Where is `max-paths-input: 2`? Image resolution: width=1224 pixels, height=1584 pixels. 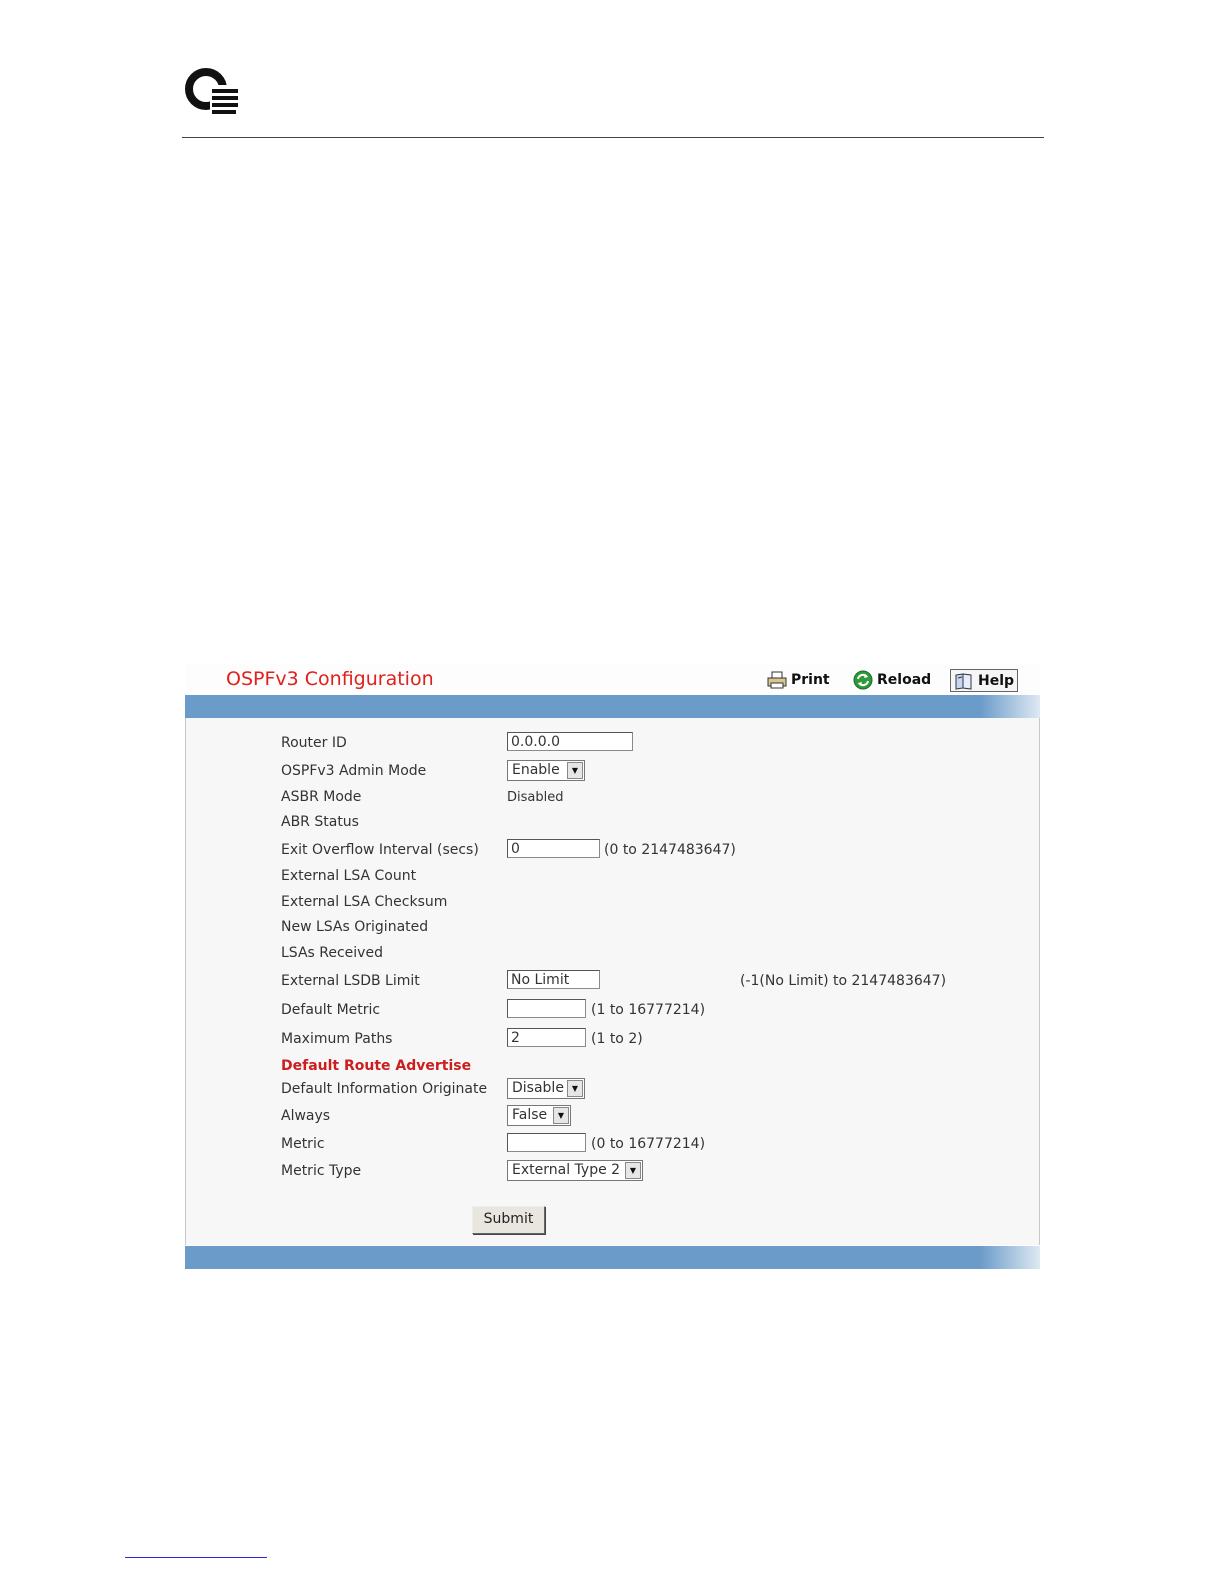
max-paths-input: 2 is located at coordinates (546, 1037).